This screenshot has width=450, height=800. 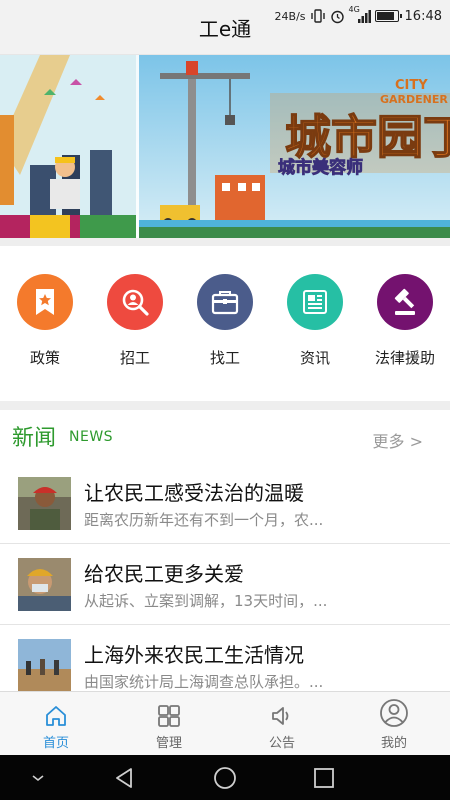 I want to click on category-label: 法律援助, so click(x=404, y=358).